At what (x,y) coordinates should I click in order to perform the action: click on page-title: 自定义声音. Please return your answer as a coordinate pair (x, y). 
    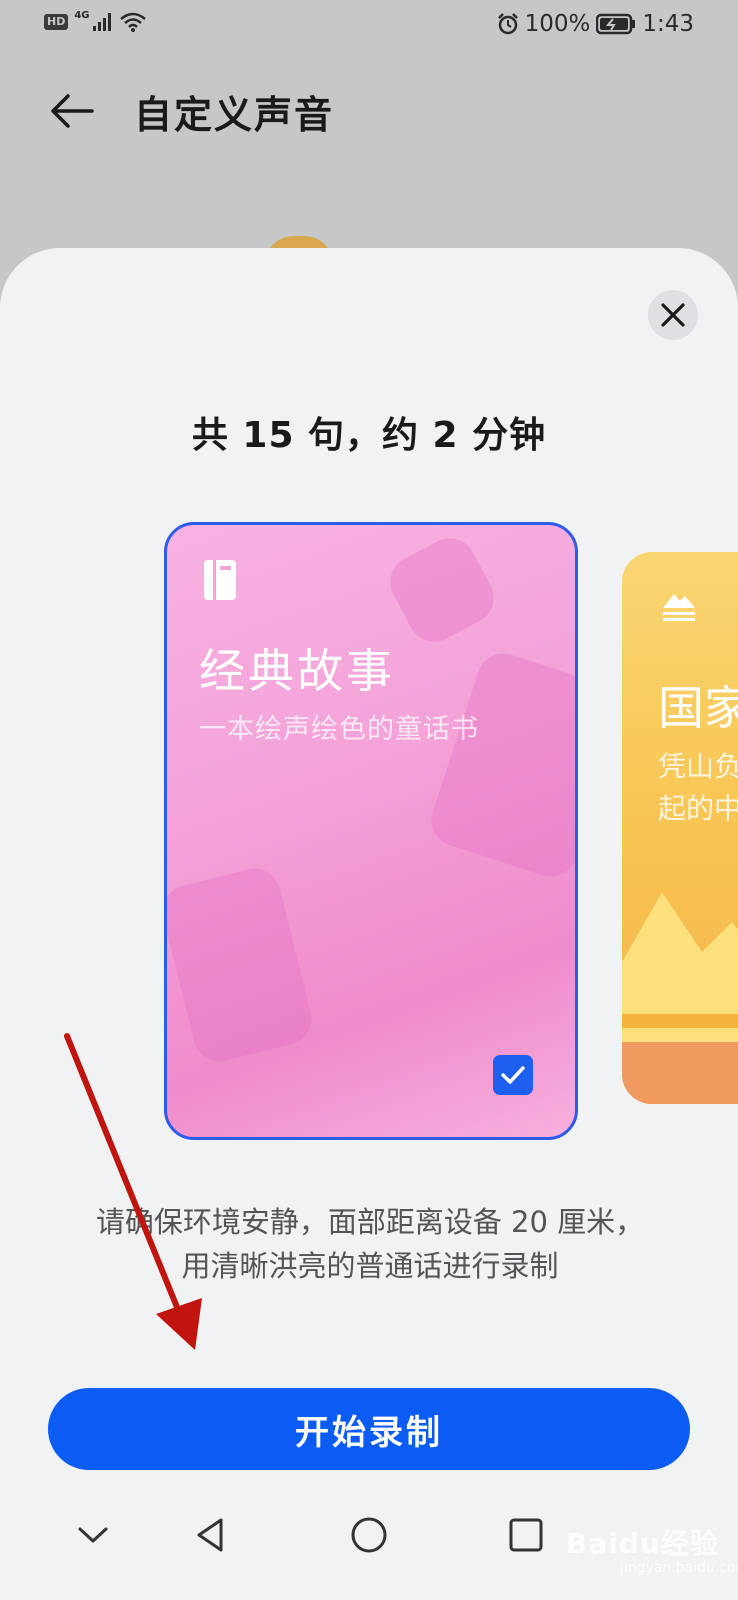
    Looking at the image, I should click on (234, 115).